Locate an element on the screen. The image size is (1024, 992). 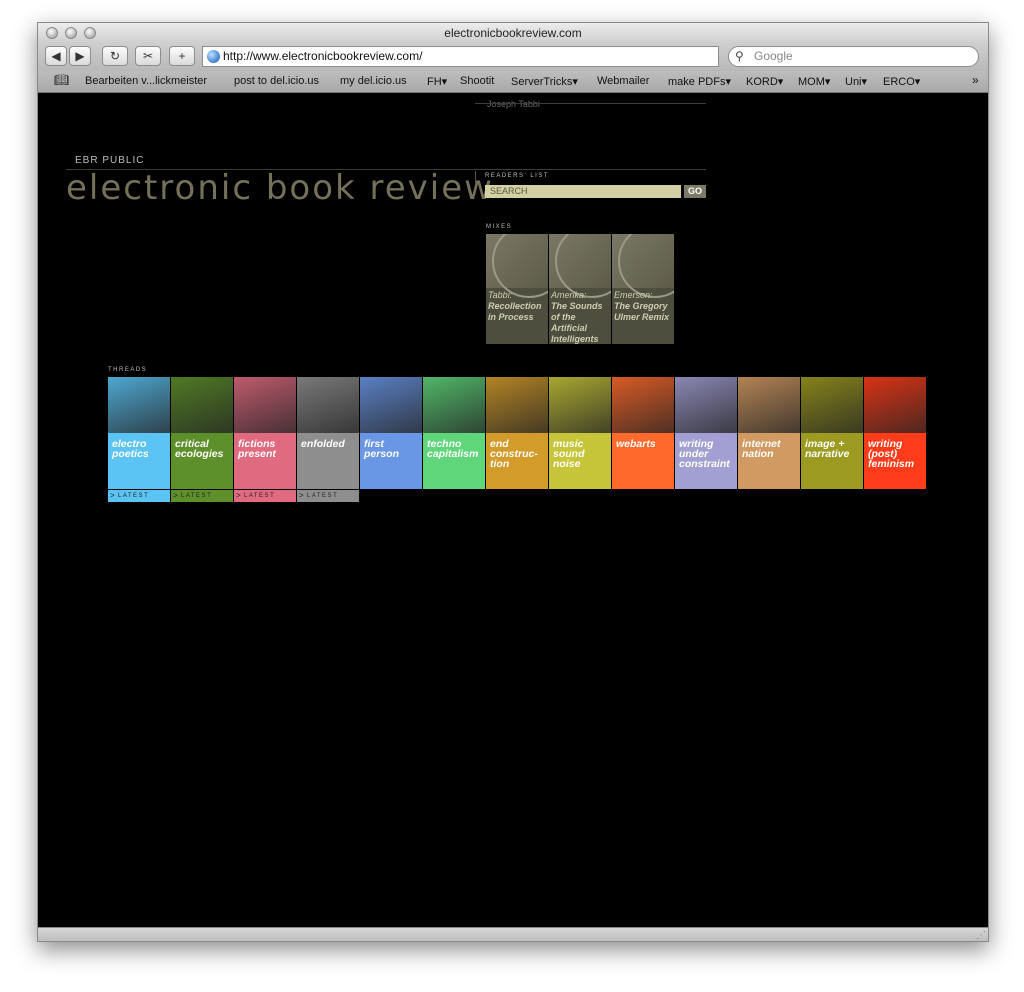
thread-tile: internet nation is located at coordinates (769, 433).